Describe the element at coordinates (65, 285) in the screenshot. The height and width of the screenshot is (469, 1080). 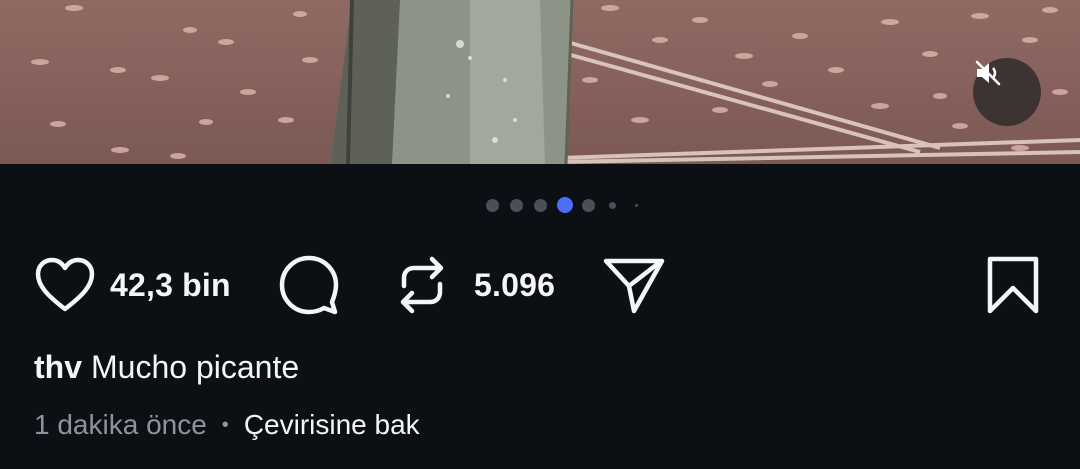
I see `heart-icon` at that location.